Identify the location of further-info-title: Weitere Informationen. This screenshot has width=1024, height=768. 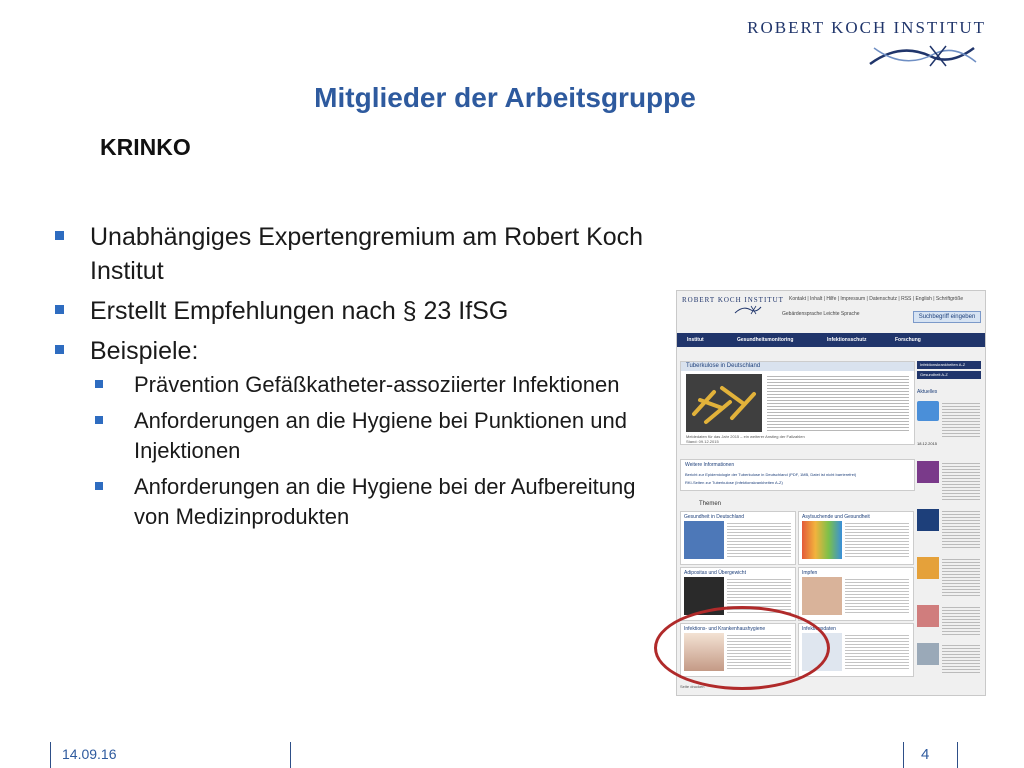
(710, 465).